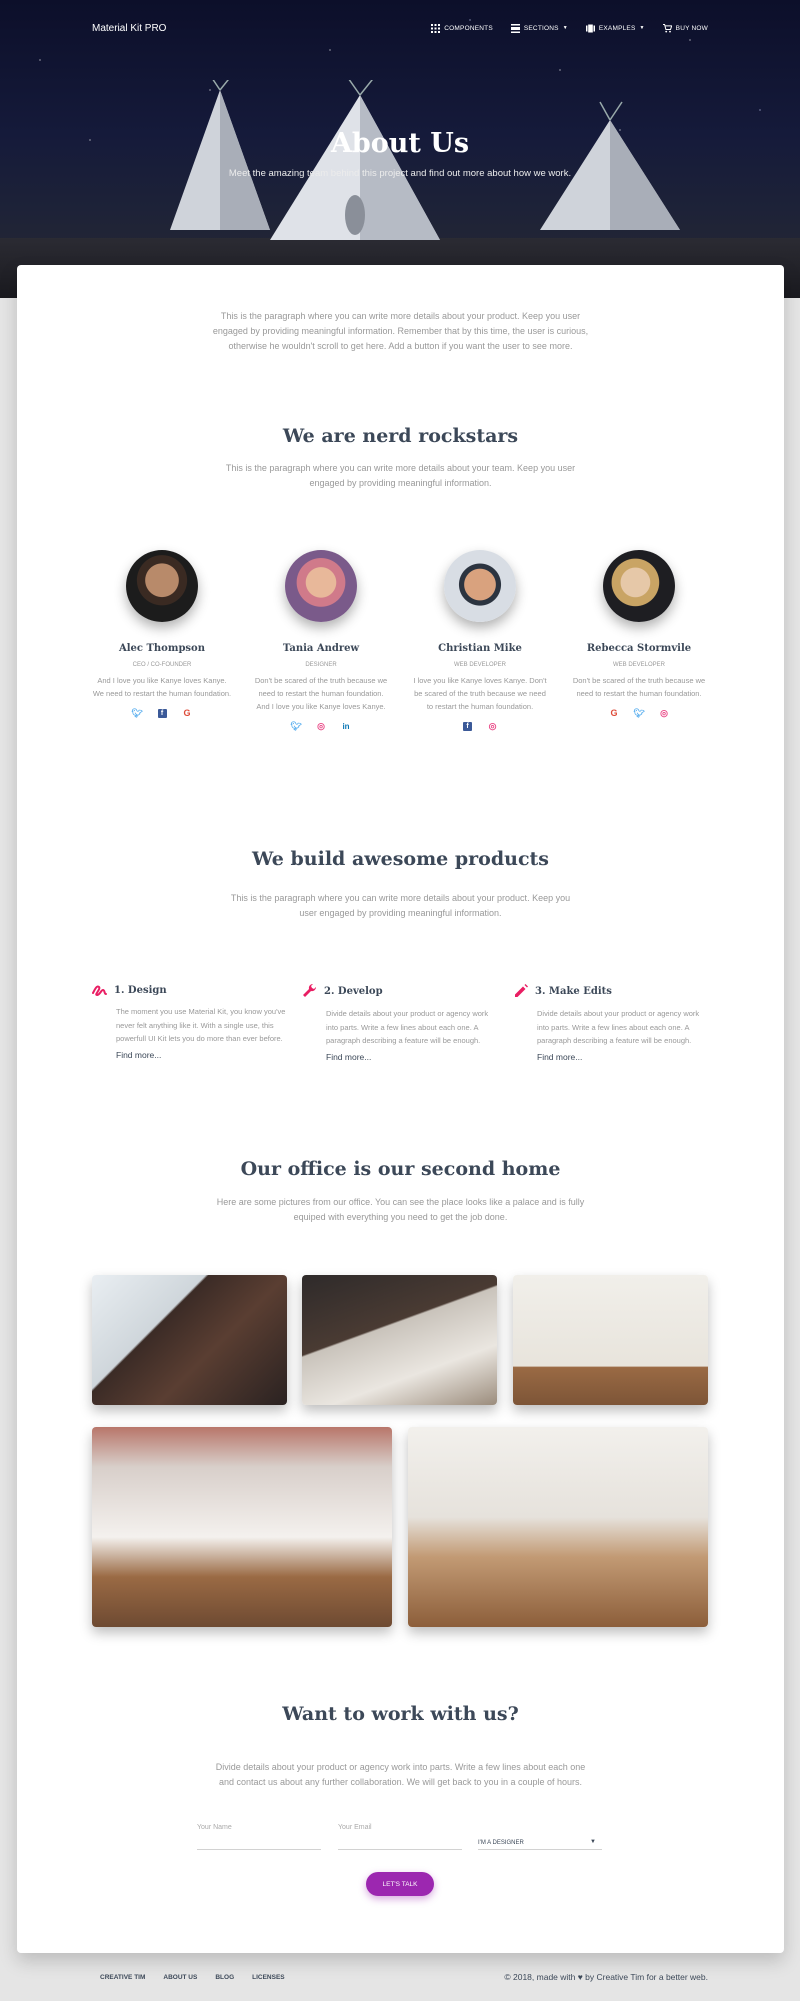 The width and height of the screenshot is (800, 2001). Describe the element at coordinates (180, 1977) in the screenshot. I see `footer-link-about-us: About Us` at that location.